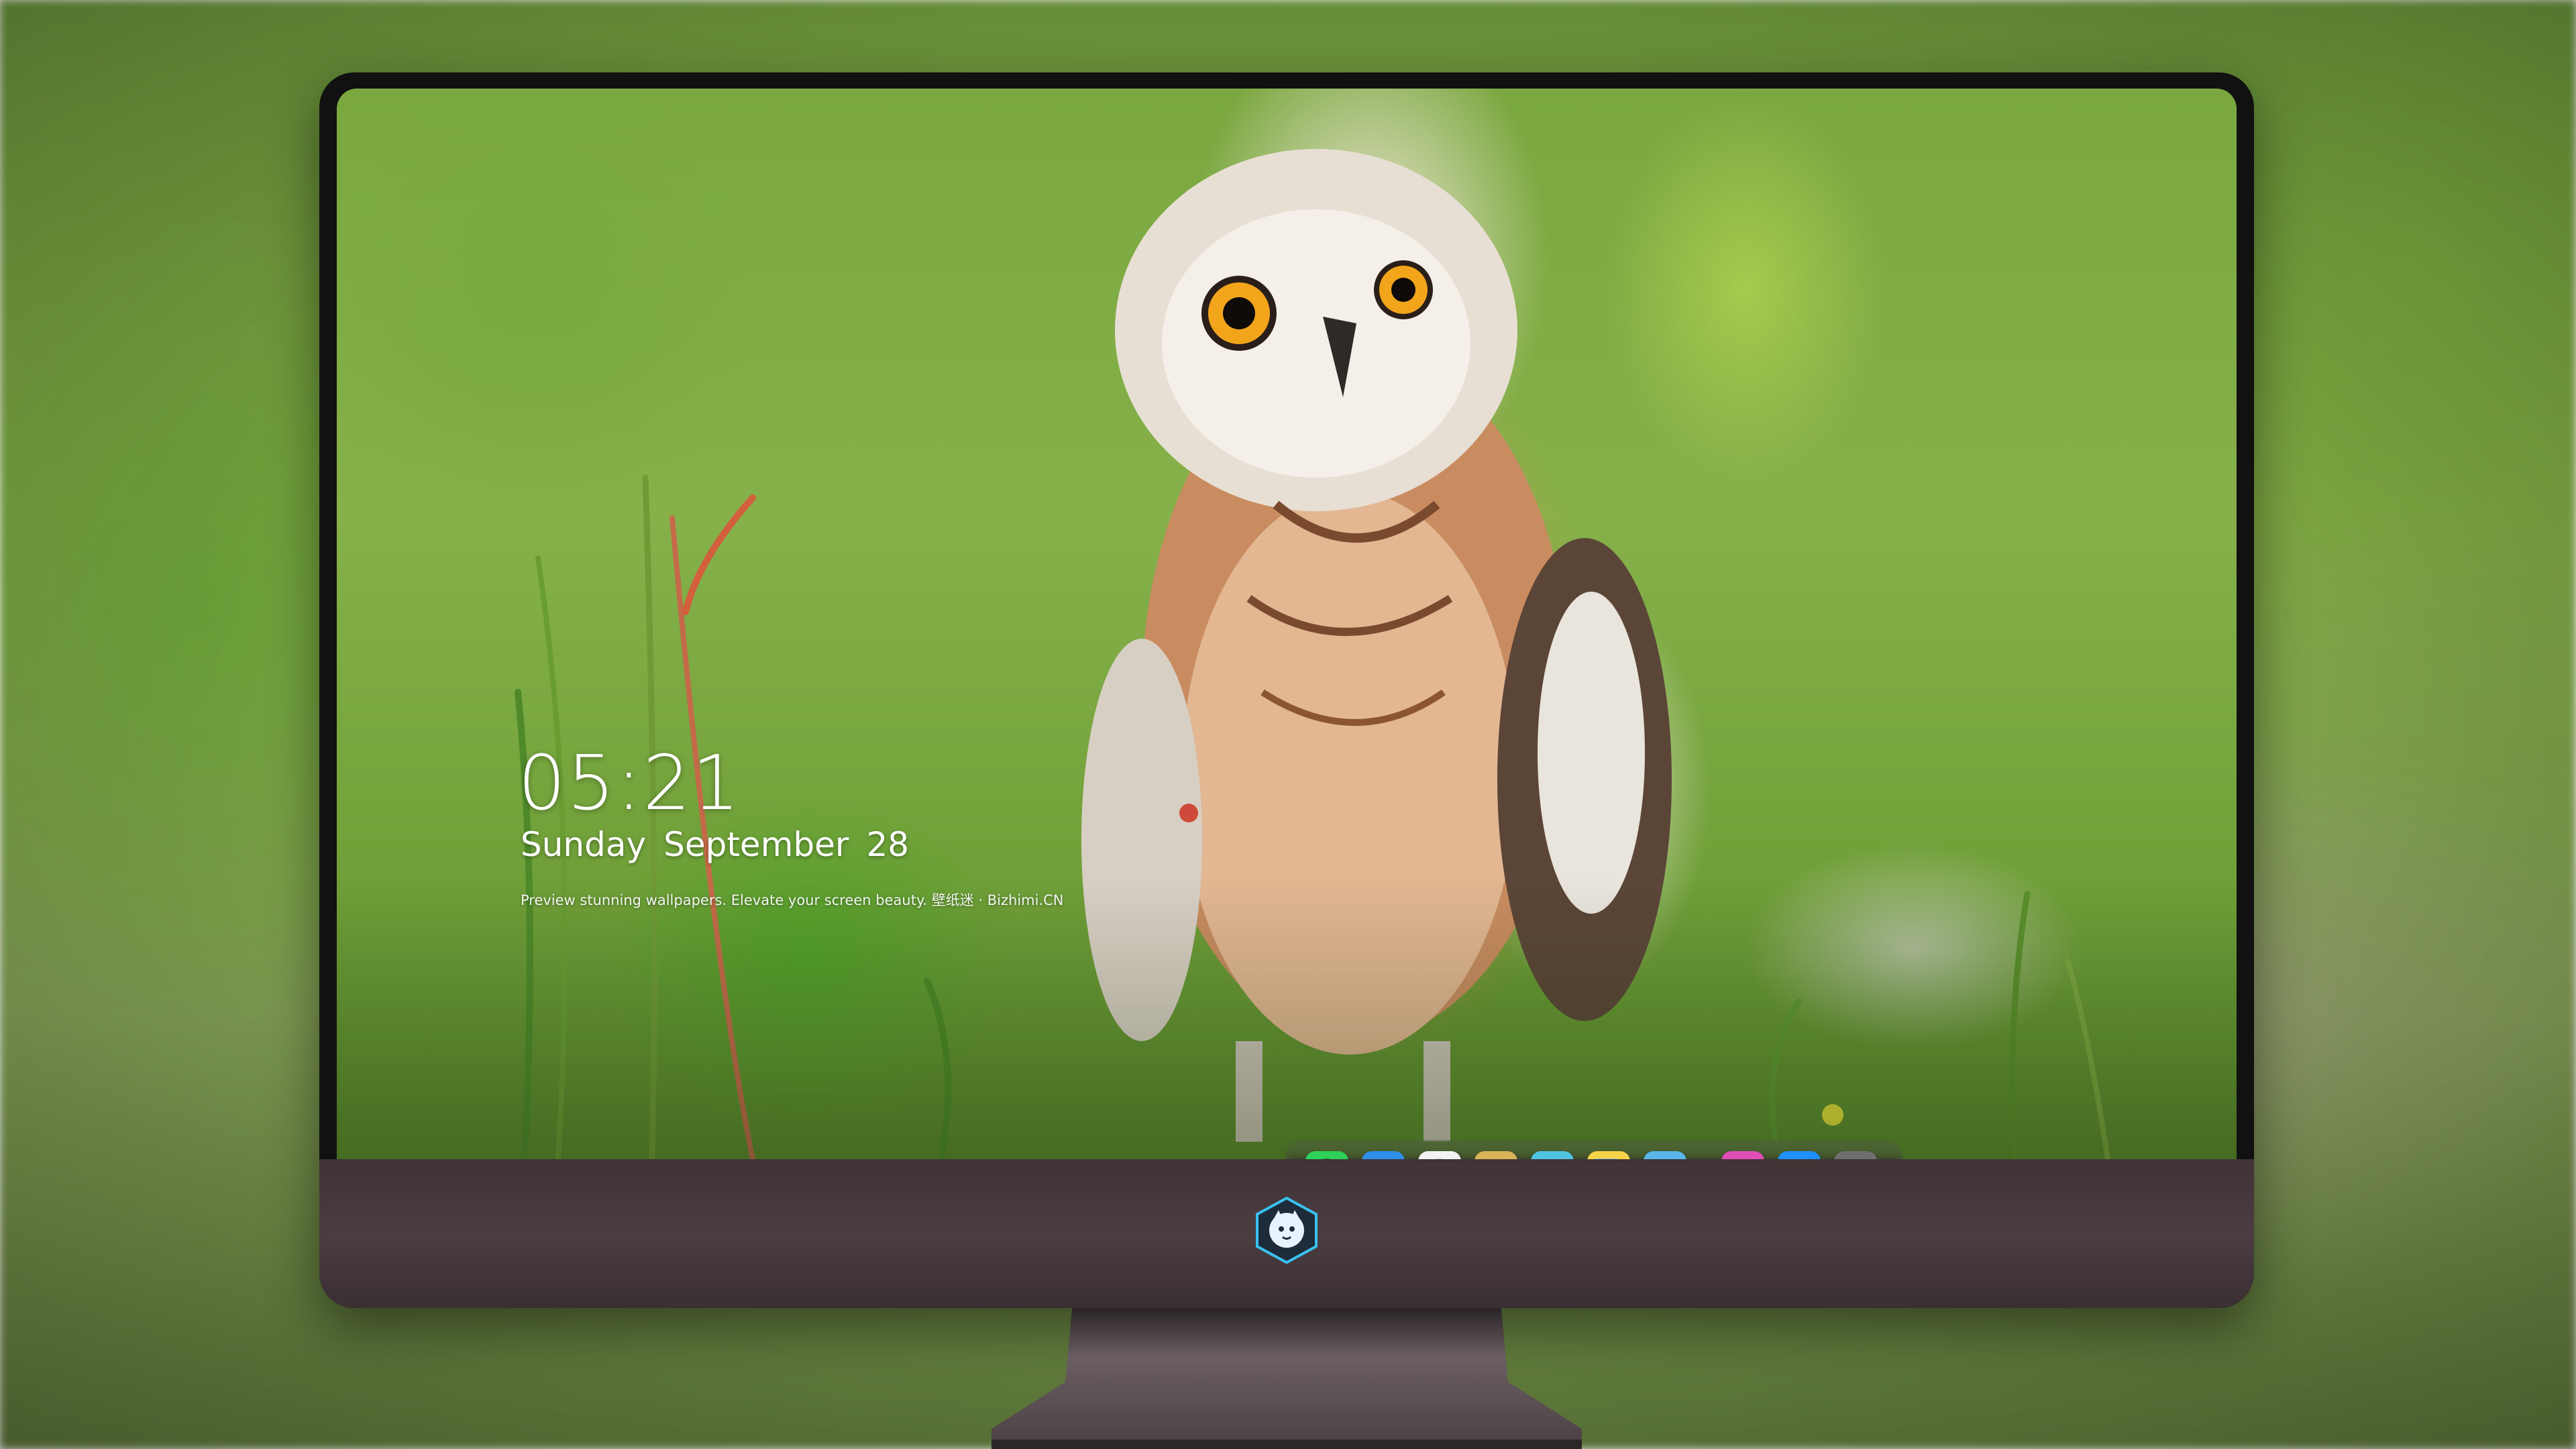 Image resolution: width=2576 pixels, height=1449 pixels. What do you see at coordinates (1287, 1230) in the screenshot?
I see `mascot-logo-icon` at bounding box center [1287, 1230].